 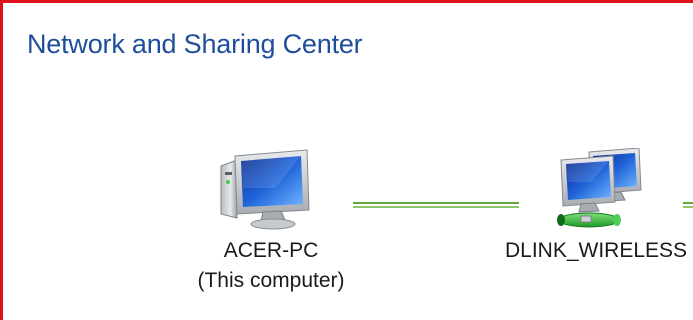 What do you see at coordinates (597, 192) in the screenshot?
I see `network-icon` at bounding box center [597, 192].